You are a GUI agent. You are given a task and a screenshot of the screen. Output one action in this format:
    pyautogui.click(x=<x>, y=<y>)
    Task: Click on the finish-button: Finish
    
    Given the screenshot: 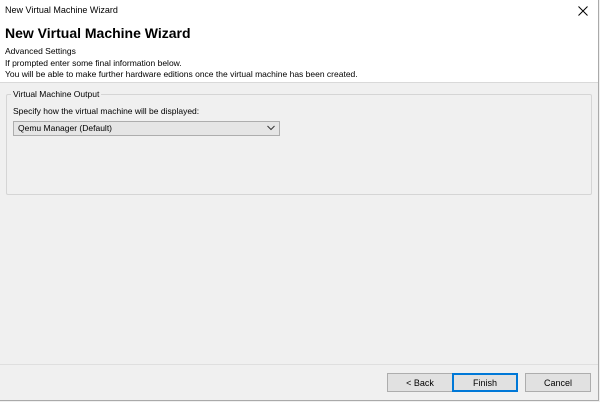 What is the action you would take?
    pyautogui.click(x=485, y=382)
    